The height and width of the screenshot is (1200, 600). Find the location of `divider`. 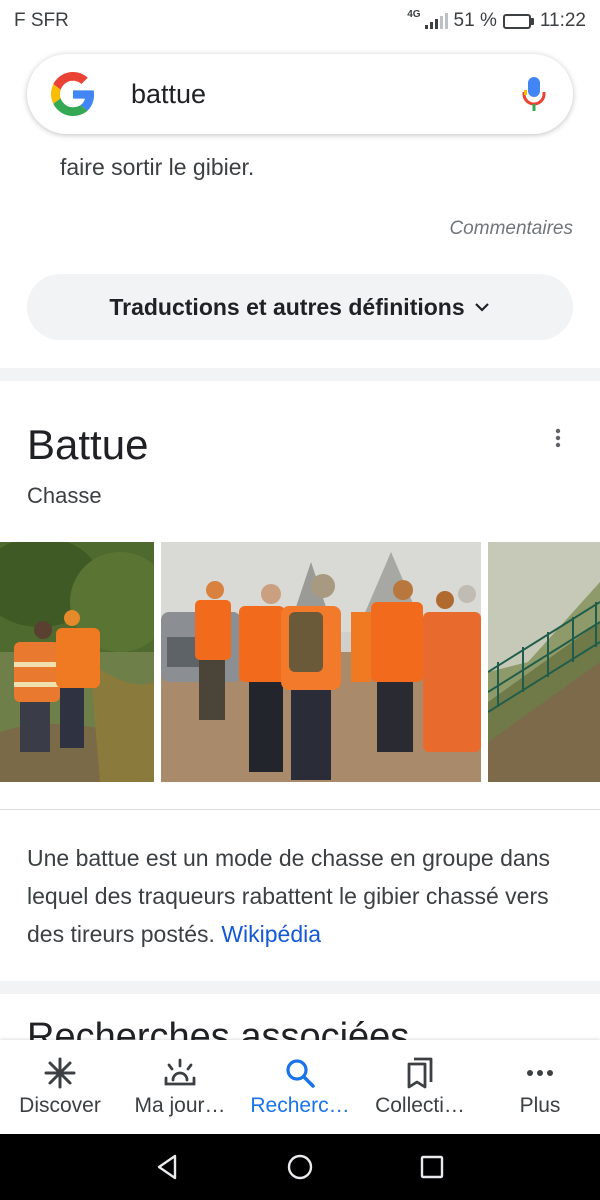

divider is located at coordinates (300, 809).